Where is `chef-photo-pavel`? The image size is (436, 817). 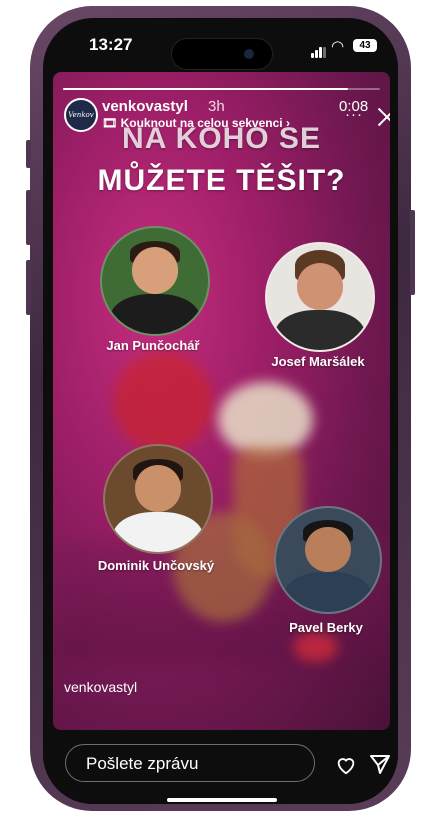 chef-photo-pavel is located at coordinates (328, 560).